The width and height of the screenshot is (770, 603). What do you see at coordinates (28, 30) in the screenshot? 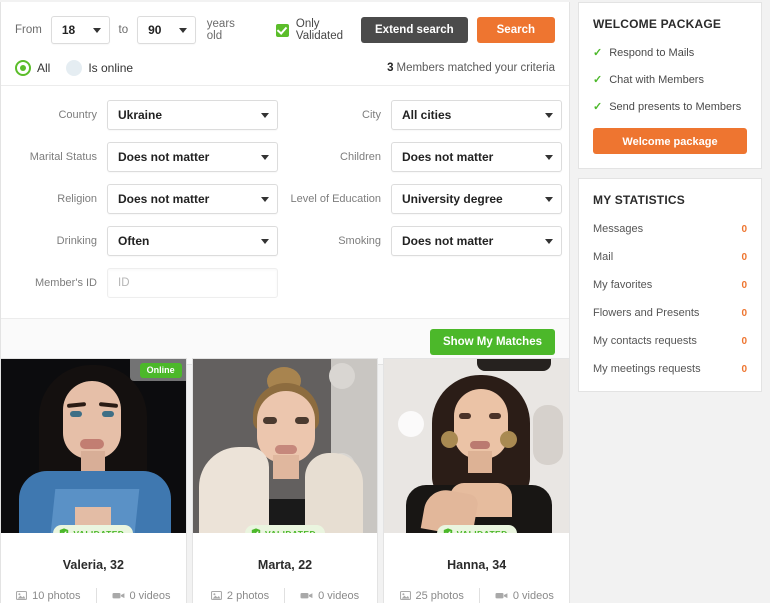
I see `from-label: From` at bounding box center [28, 30].